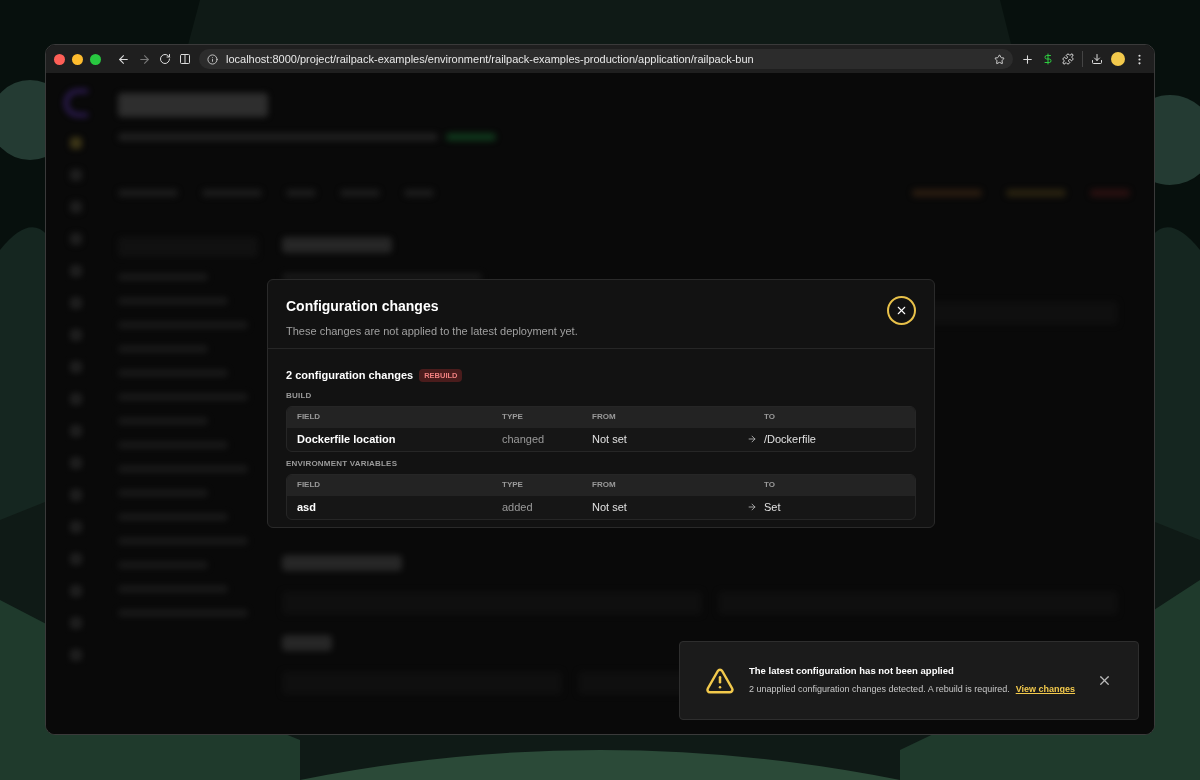  I want to click on close-button, so click(901, 310).